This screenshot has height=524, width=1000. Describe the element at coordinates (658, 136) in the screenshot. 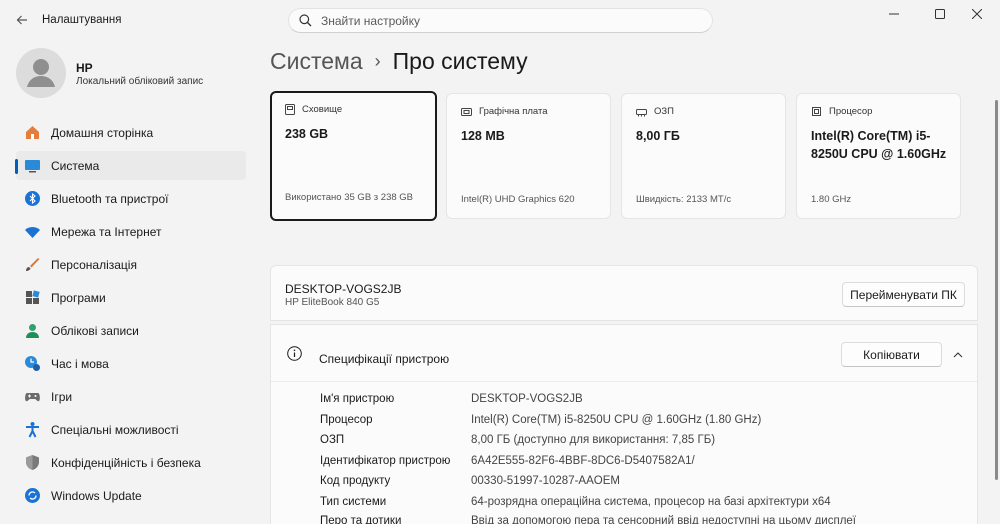

I see `card-value: 8,00 ГБ` at that location.